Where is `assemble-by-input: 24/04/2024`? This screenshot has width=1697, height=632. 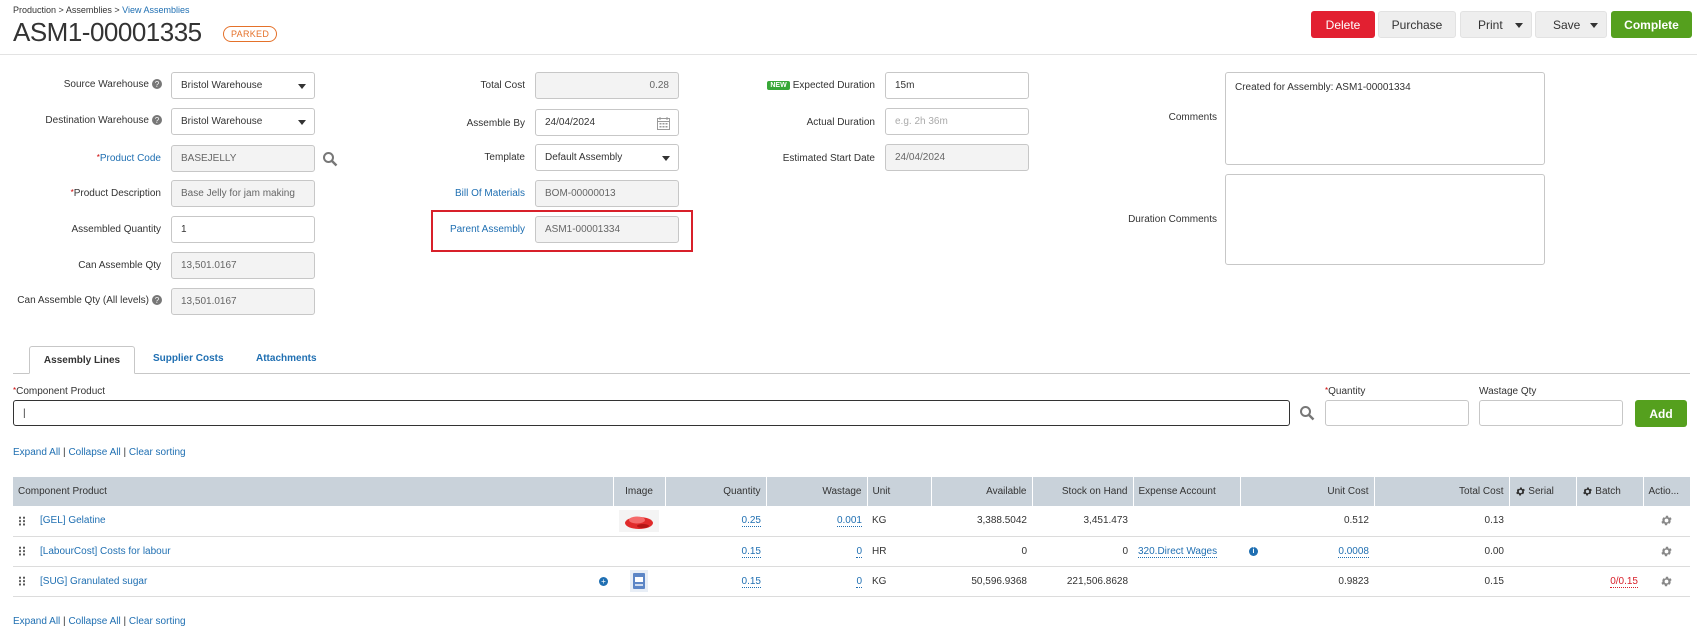
assemble-by-input: 24/04/2024 is located at coordinates (607, 122).